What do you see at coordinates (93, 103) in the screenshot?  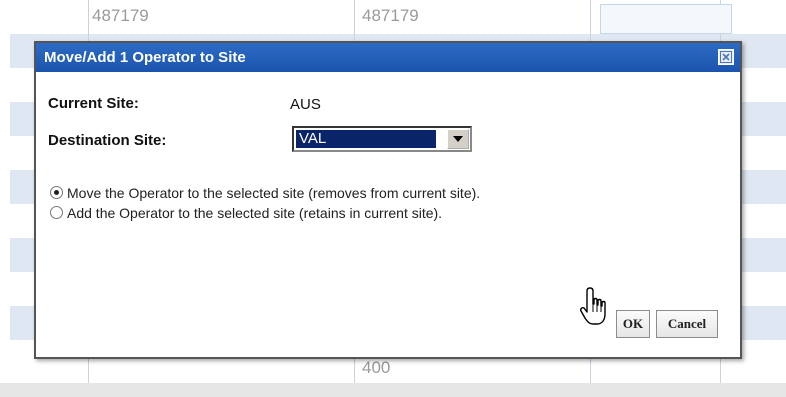 I see `current-site-label: Current Site:` at bounding box center [93, 103].